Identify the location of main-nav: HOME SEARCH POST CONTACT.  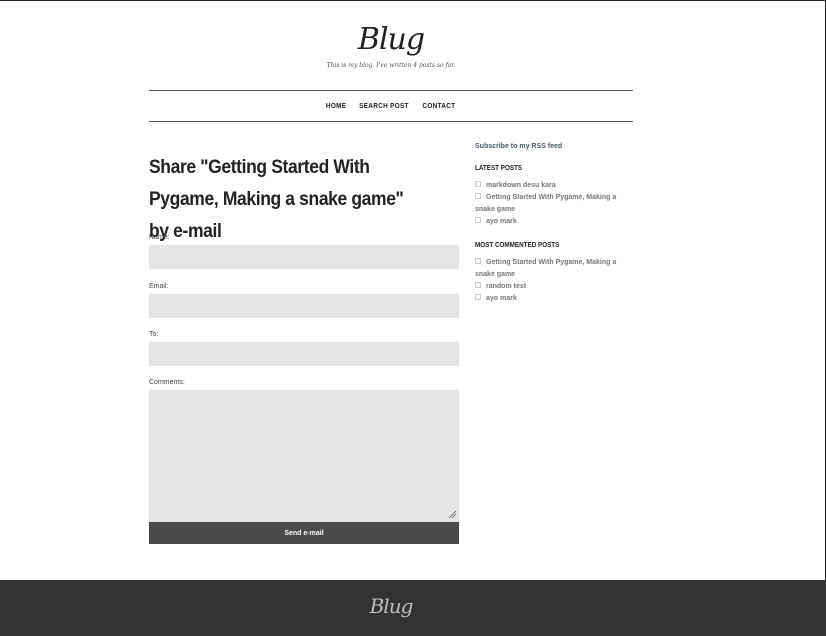
(391, 106).